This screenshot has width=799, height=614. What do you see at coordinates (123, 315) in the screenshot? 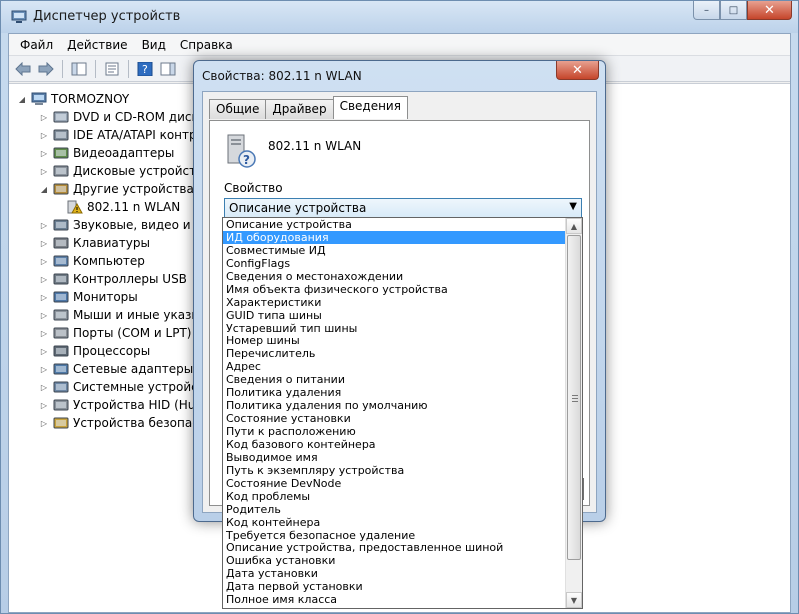
I see `tree-item: ▷ Мыши и иные указыв` at bounding box center [123, 315].